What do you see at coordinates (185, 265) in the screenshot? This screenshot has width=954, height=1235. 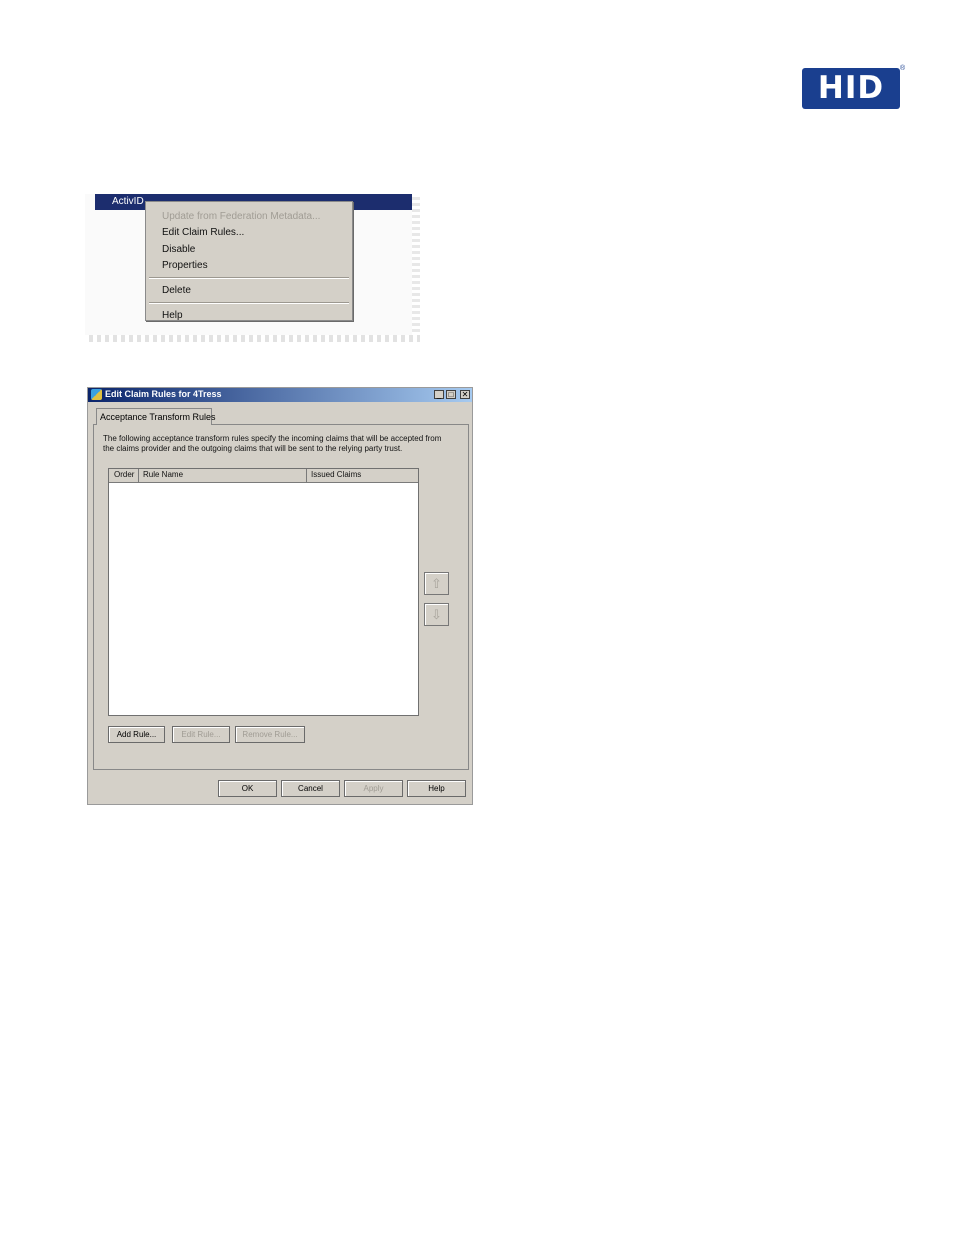 I see `menu-item-properties: Properties` at bounding box center [185, 265].